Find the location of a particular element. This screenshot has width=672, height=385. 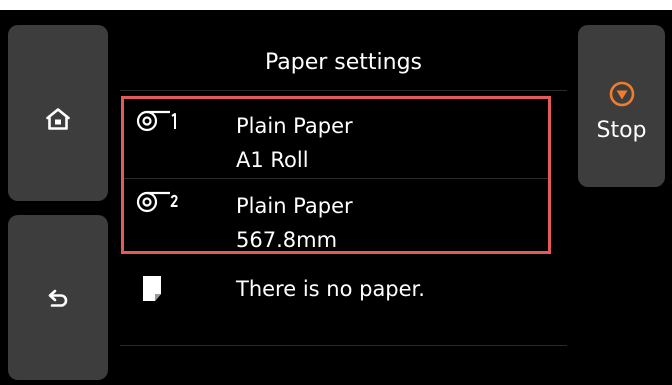

roll-2-type: Plain Paper is located at coordinates (294, 206).